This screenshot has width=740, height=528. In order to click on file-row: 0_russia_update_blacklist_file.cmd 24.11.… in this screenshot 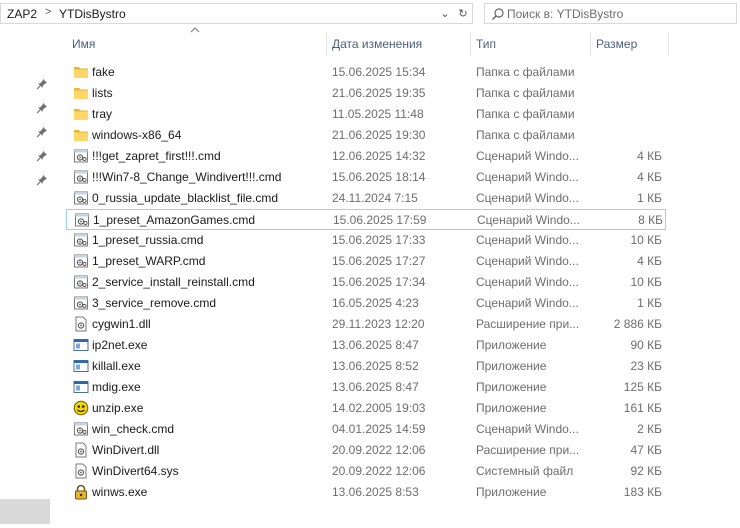, I will do `click(366, 198)`.